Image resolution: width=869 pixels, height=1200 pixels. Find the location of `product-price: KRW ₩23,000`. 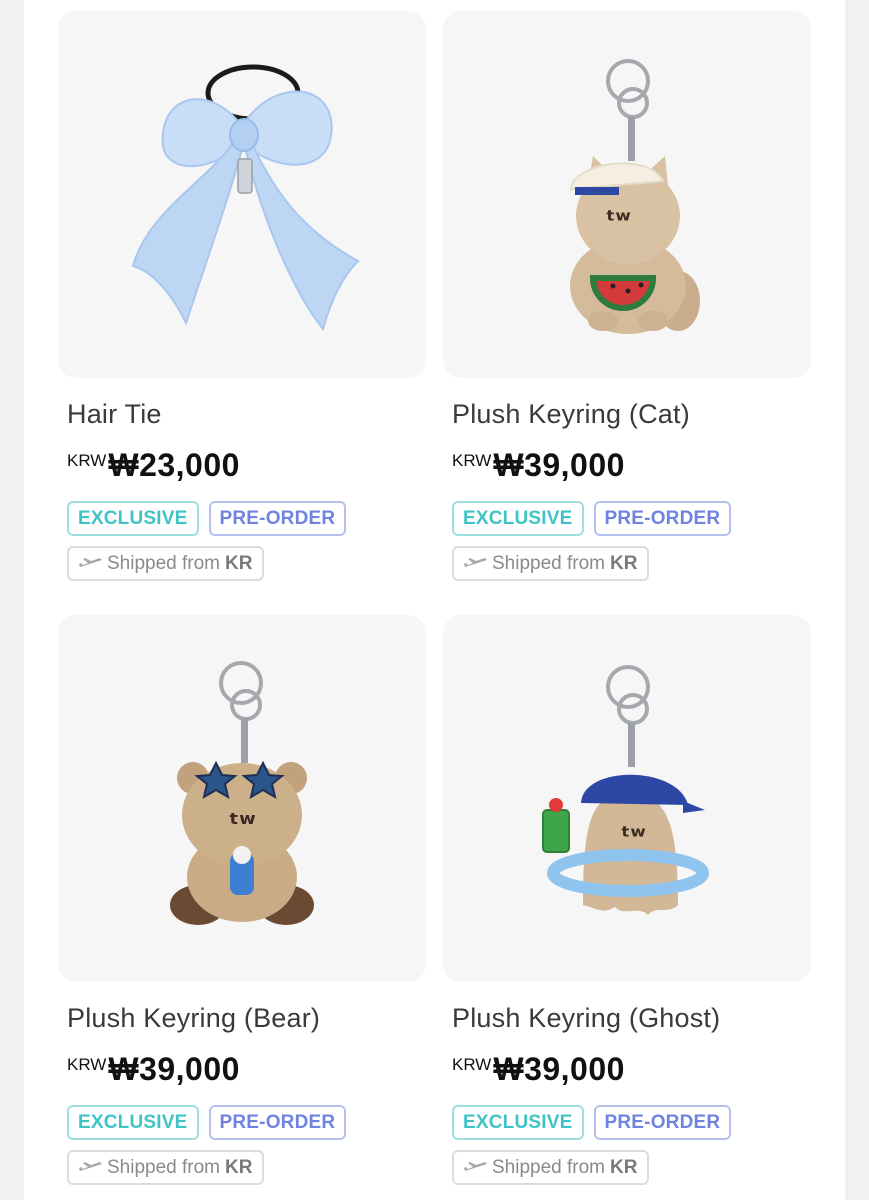

product-price: KRW ₩23,000 is located at coordinates (246, 466).